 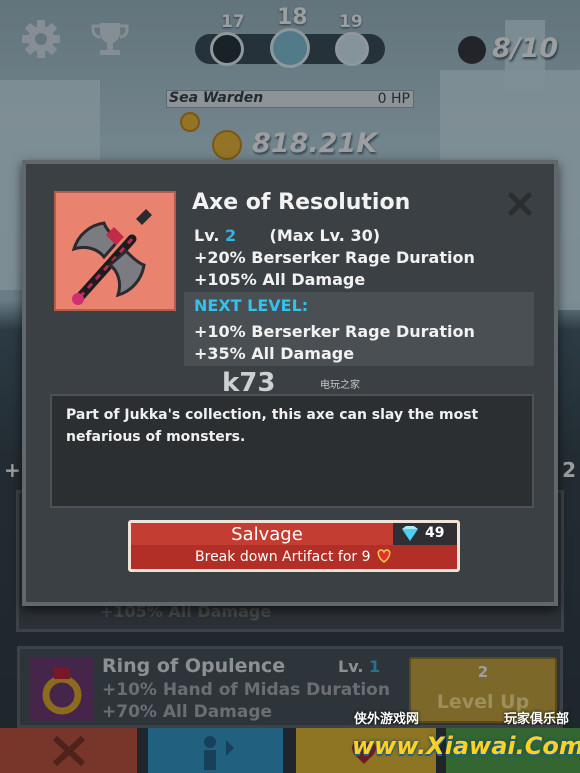 I want to click on artifact-max-level: (Max Lv. 30), so click(x=325, y=235).